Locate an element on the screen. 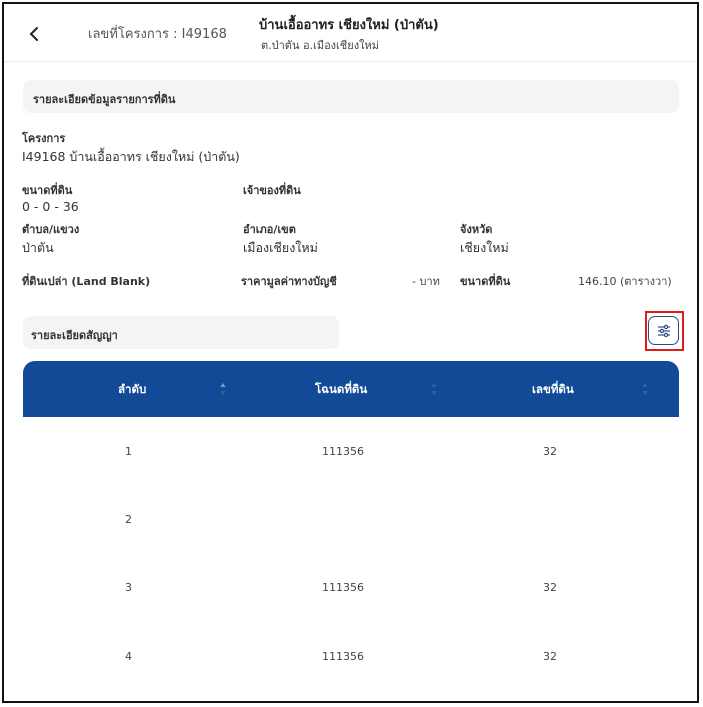  book-value-label: ราคามูลค่าทางบัญชี is located at coordinates (289, 281).